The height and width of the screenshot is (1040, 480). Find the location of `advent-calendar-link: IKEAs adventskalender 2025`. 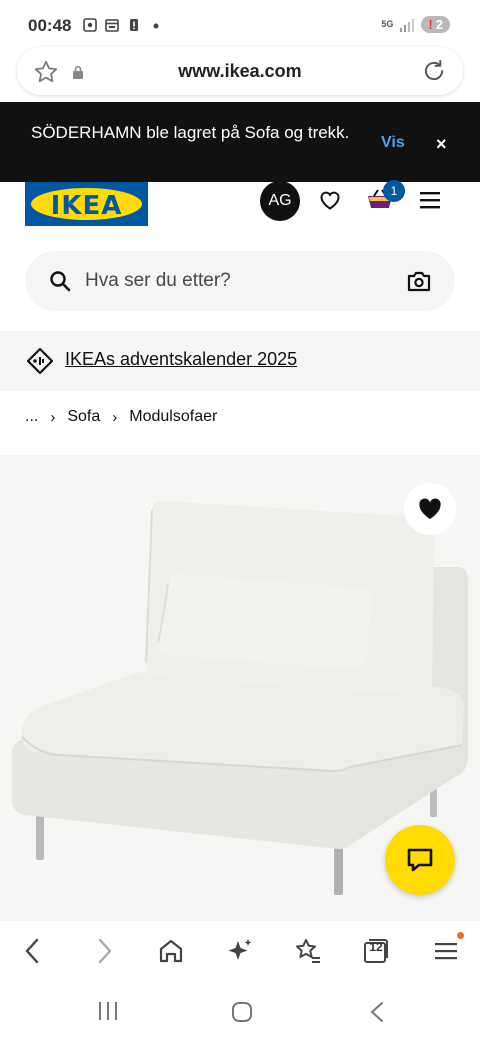

advent-calendar-link: IKEAs adventskalender 2025 is located at coordinates (181, 359).